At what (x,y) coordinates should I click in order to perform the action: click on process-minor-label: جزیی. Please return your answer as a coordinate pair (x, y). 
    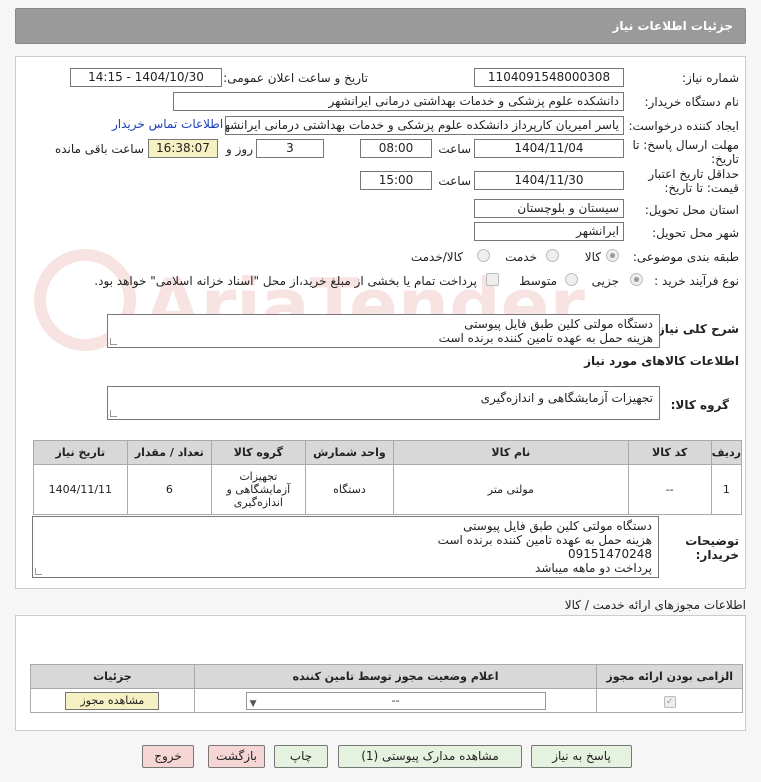
    Looking at the image, I should click on (605, 281).